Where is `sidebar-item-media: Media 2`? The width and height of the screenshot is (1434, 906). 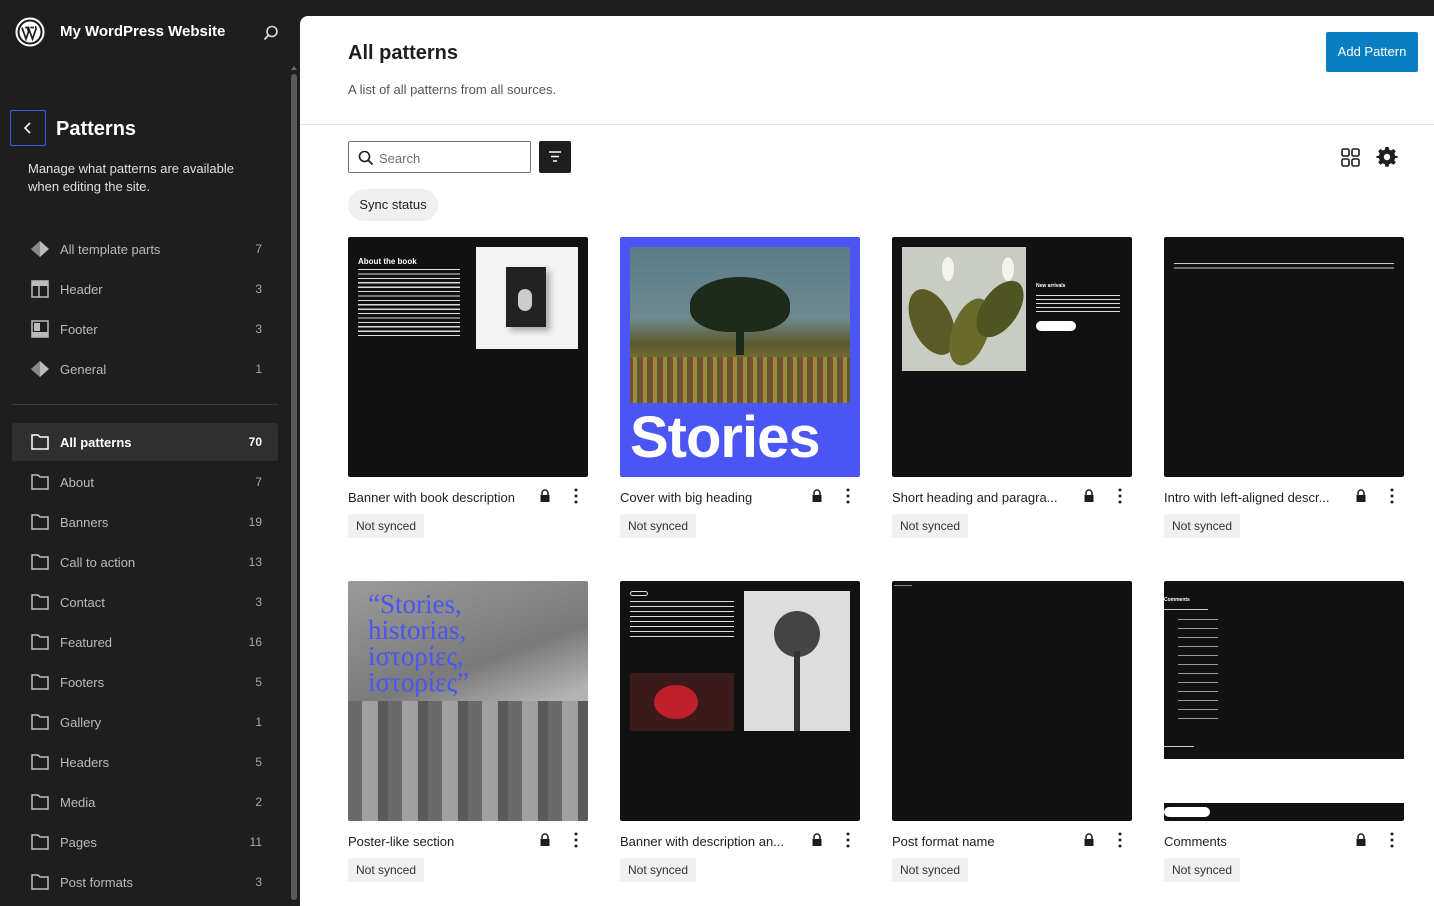 sidebar-item-media: Media 2 is located at coordinates (145, 802).